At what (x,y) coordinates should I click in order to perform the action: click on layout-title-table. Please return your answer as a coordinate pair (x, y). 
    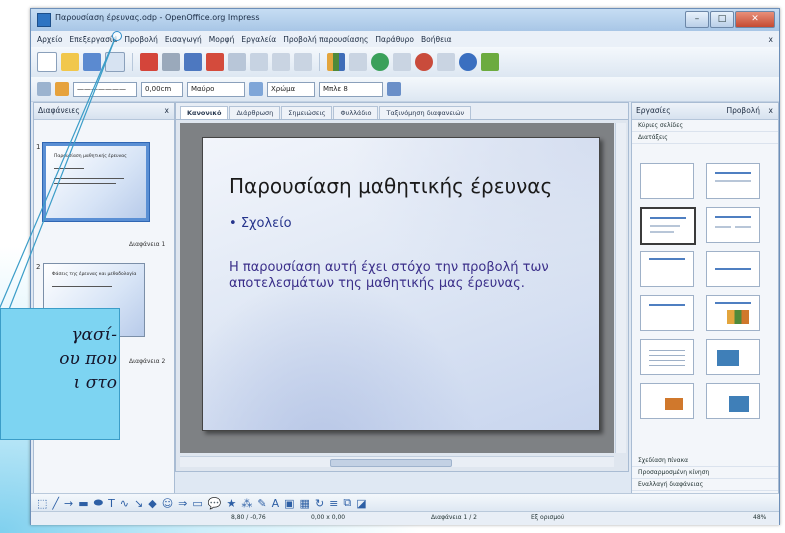
    Looking at the image, I should click on (667, 357).